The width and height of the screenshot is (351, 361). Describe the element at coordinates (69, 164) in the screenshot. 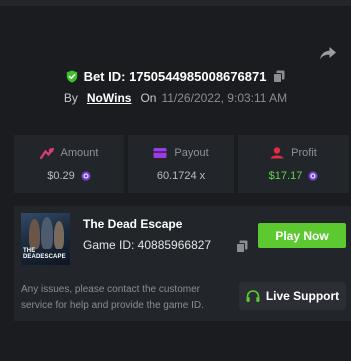

I see `amount-card: Amount $0.29` at that location.